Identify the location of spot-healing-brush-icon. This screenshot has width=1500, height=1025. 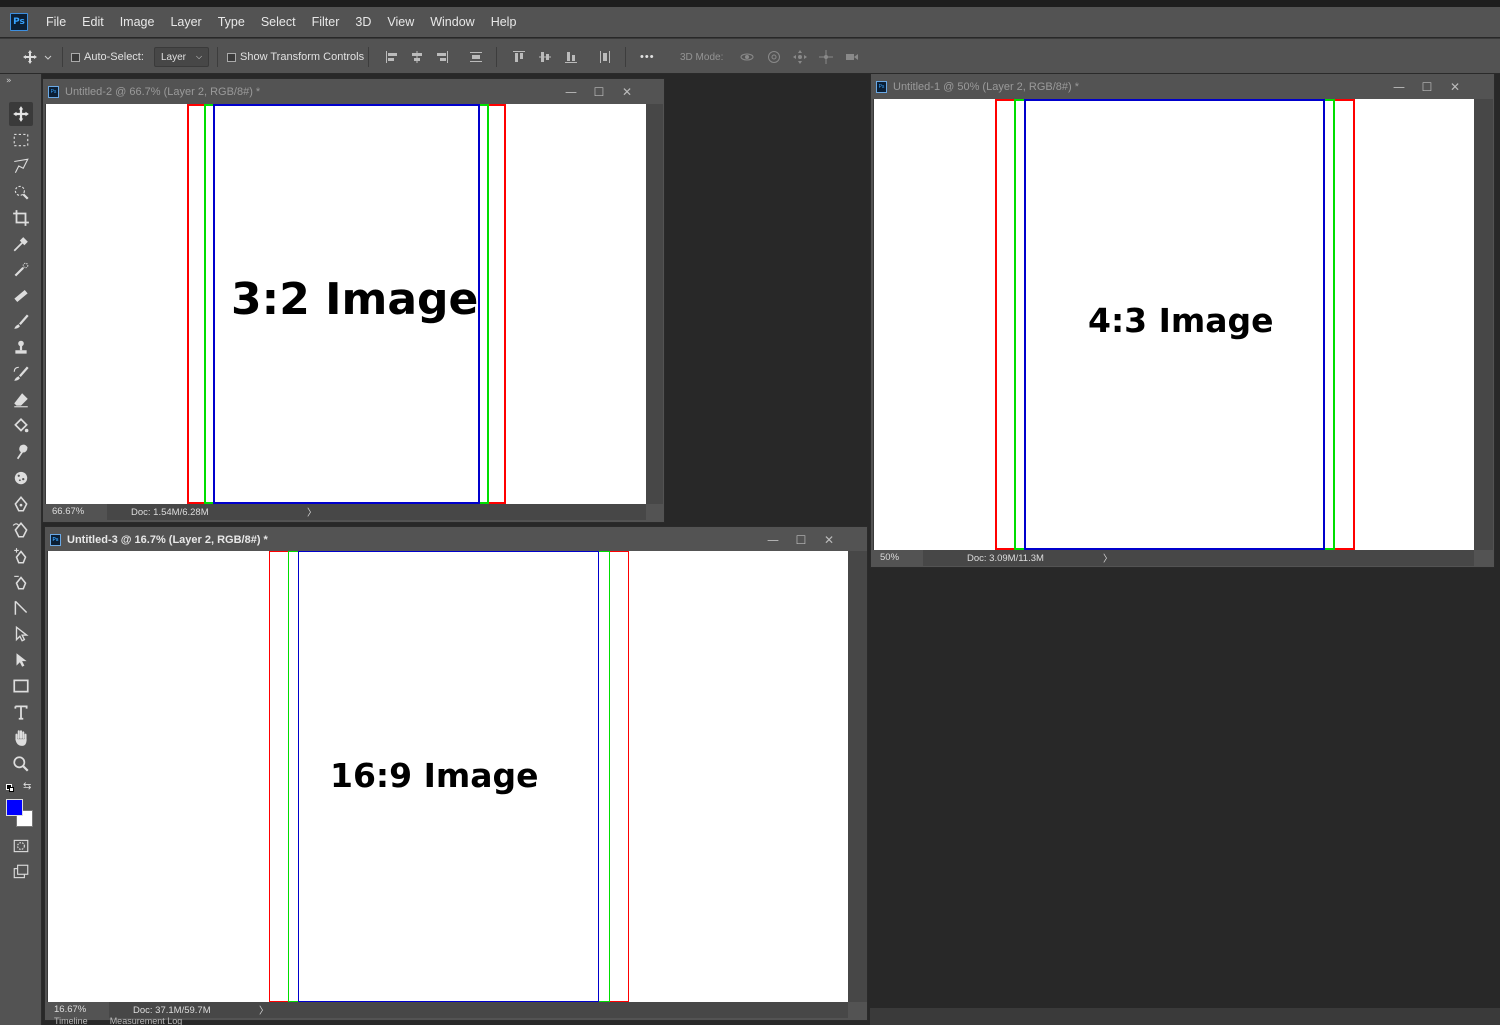
(21, 270).